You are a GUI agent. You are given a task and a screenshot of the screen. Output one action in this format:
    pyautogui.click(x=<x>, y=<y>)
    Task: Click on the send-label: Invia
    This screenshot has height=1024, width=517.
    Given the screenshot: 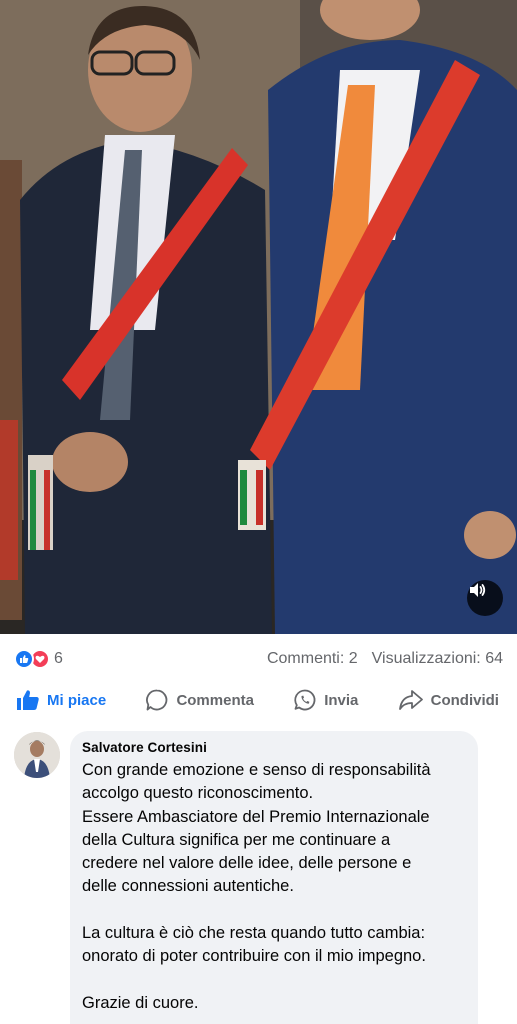 What is the action you would take?
    pyautogui.click(x=341, y=700)
    